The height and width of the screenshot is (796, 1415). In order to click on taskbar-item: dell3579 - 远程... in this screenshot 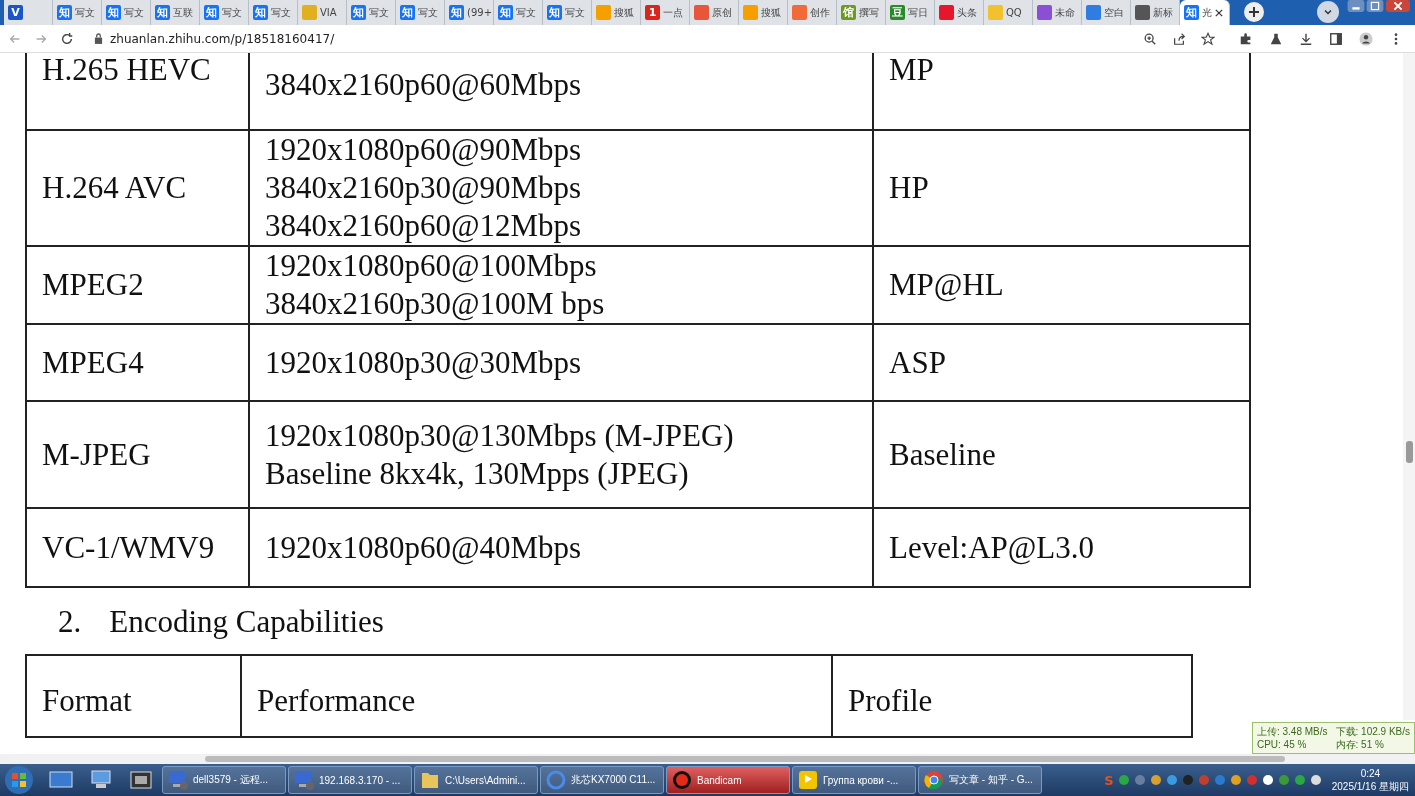, I will do `click(224, 780)`.